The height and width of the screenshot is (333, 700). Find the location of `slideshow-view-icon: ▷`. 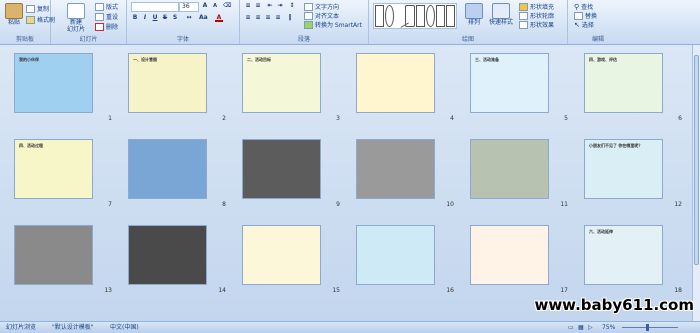

slideshow-view-icon: ▷ is located at coordinates (590, 327).